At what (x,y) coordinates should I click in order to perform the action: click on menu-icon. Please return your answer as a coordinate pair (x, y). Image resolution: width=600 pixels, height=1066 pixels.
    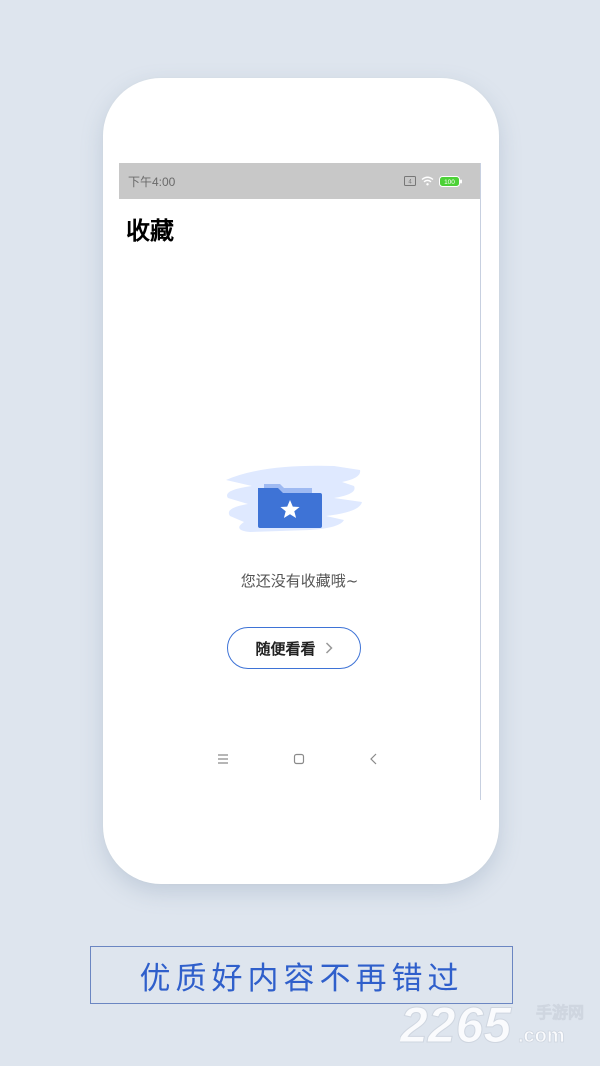
    Looking at the image, I should click on (223, 759).